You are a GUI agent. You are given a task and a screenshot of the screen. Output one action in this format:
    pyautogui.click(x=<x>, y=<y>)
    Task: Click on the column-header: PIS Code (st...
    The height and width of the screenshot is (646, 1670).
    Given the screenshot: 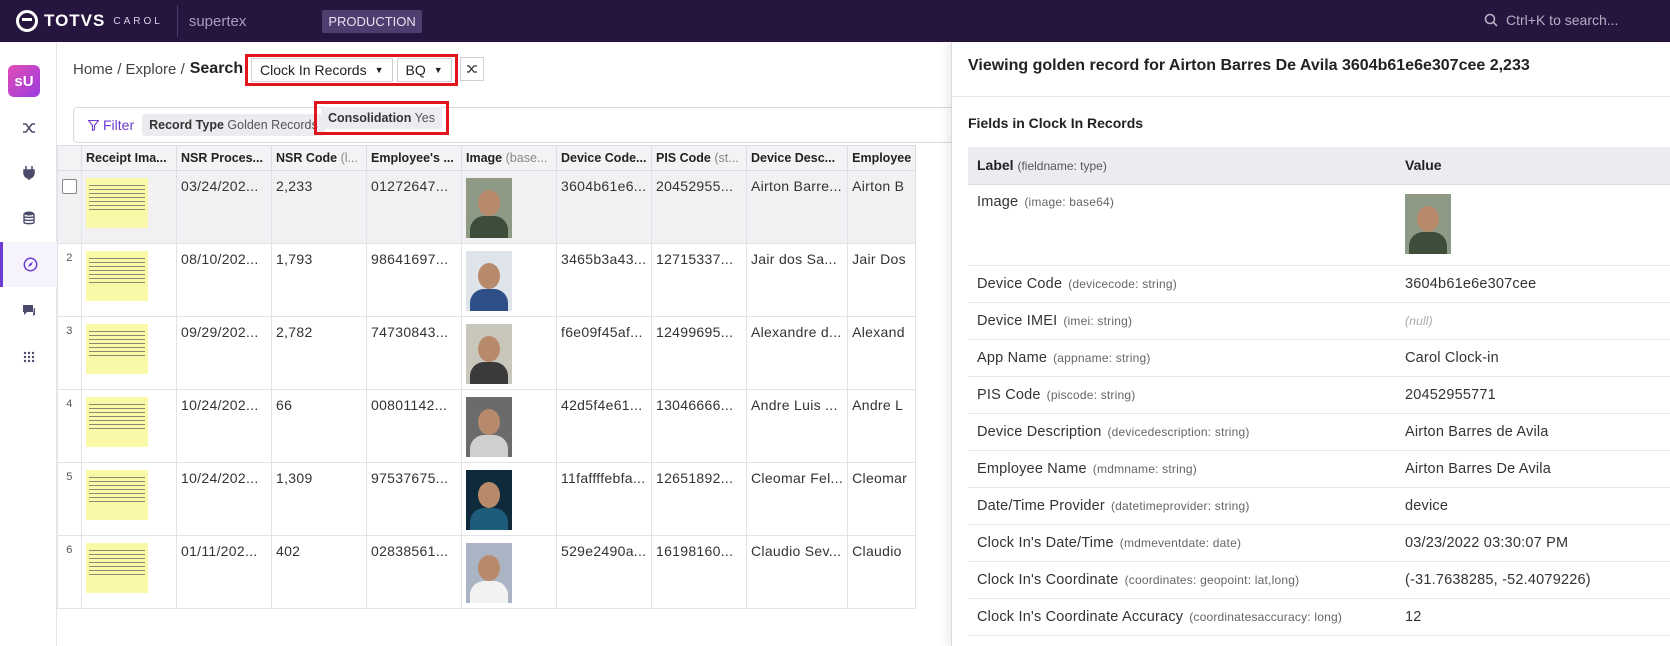 What is the action you would take?
    pyautogui.click(x=699, y=158)
    